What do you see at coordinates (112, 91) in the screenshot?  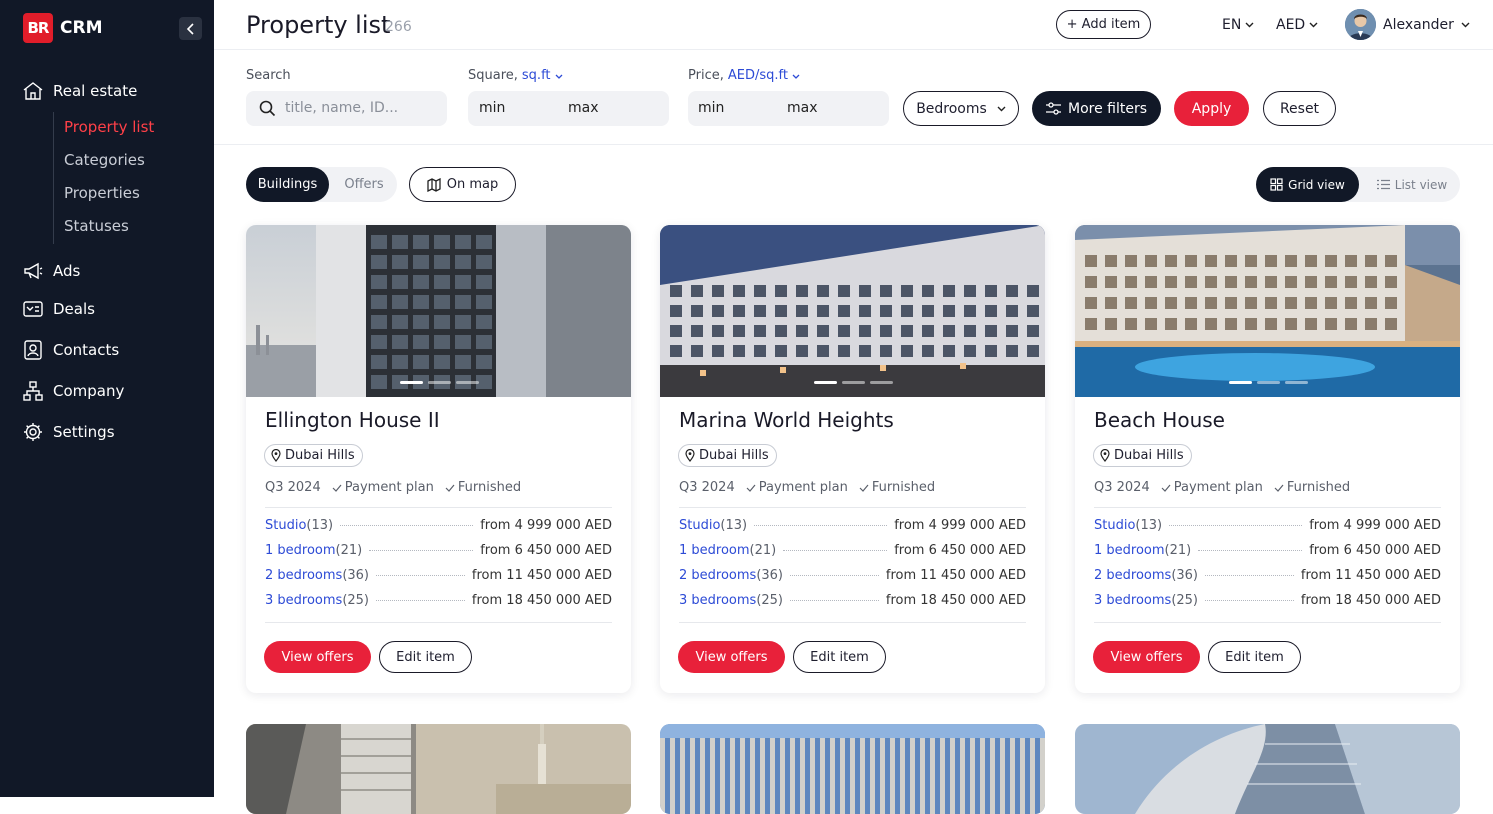 I see `sidebar-item-real-estate: Real estate` at bounding box center [112, 91].